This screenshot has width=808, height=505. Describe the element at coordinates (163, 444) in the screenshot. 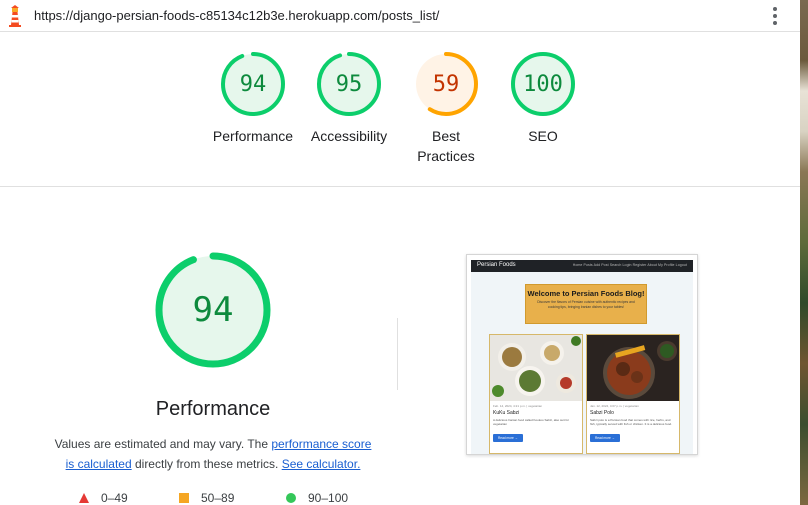

I see `desc-prefix: Values are estimated and may vary. The` at that location.